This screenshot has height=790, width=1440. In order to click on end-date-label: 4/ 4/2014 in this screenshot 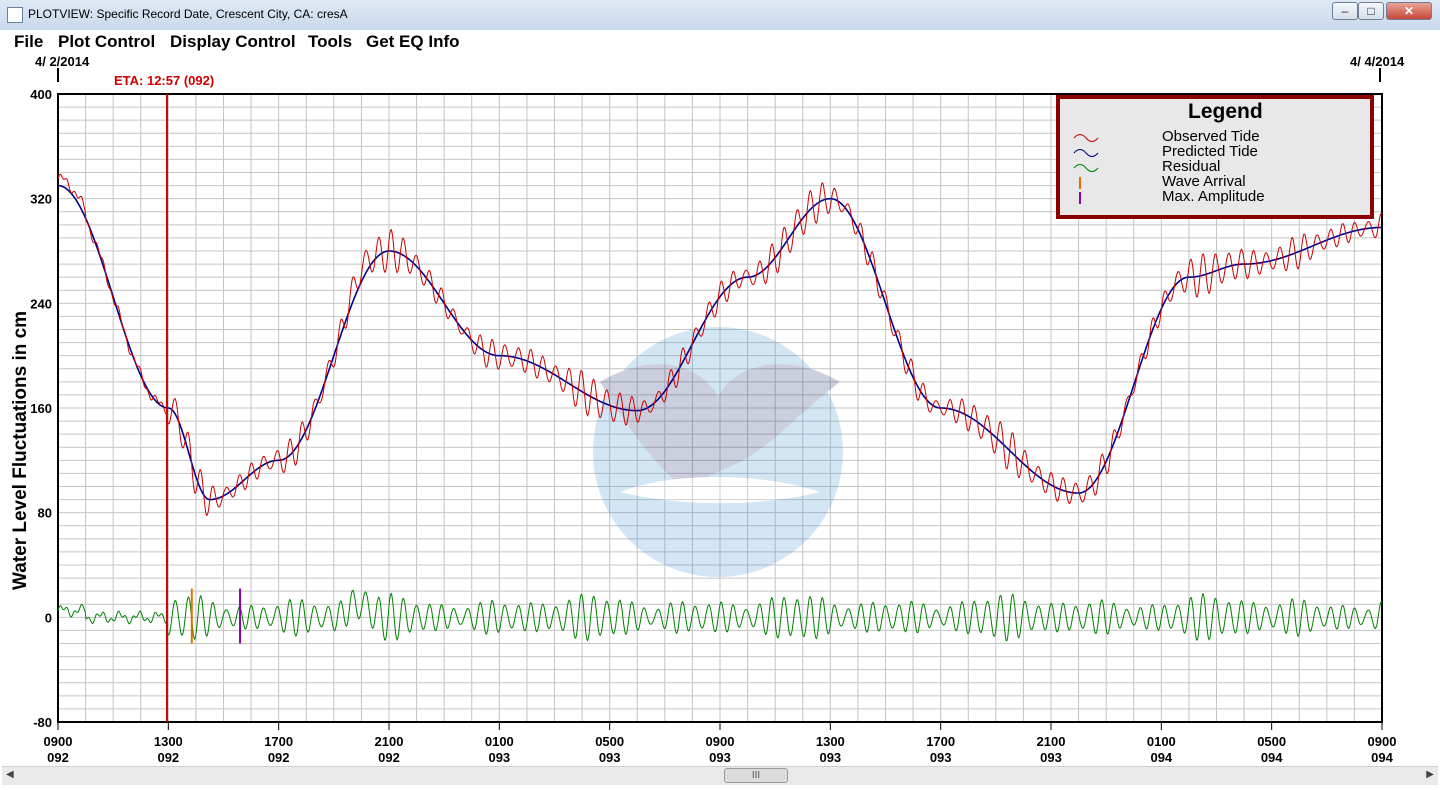, I will do `click(1377, 61)`.